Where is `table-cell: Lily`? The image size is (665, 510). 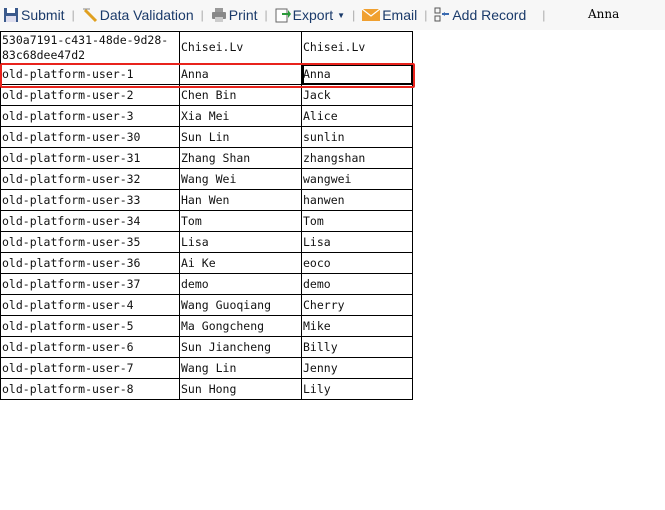
table-cell: Lily is located at coordinates (357, 389).